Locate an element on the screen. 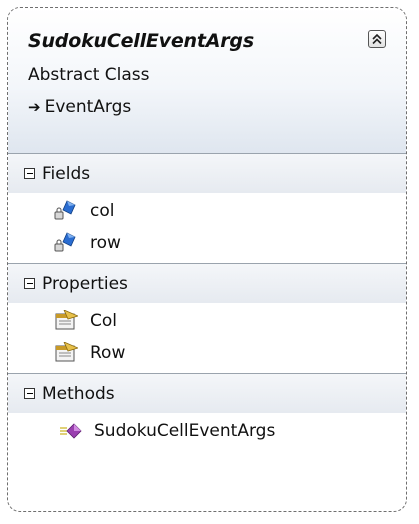 Image resolution: width=419 pixels, height=524 pixels. class-name: SudokuCellEventArgs is located at coordinates (141, 41).